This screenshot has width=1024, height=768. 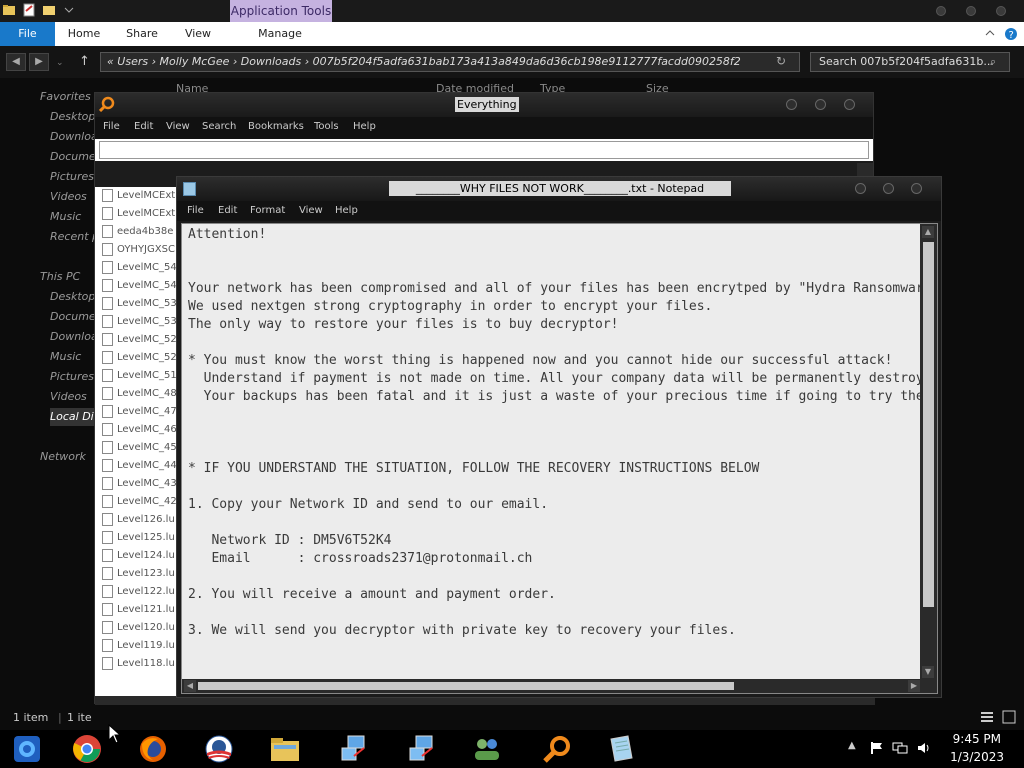 I want to click on file-list-item: LevelMC_46, so click(x=137, y=430).